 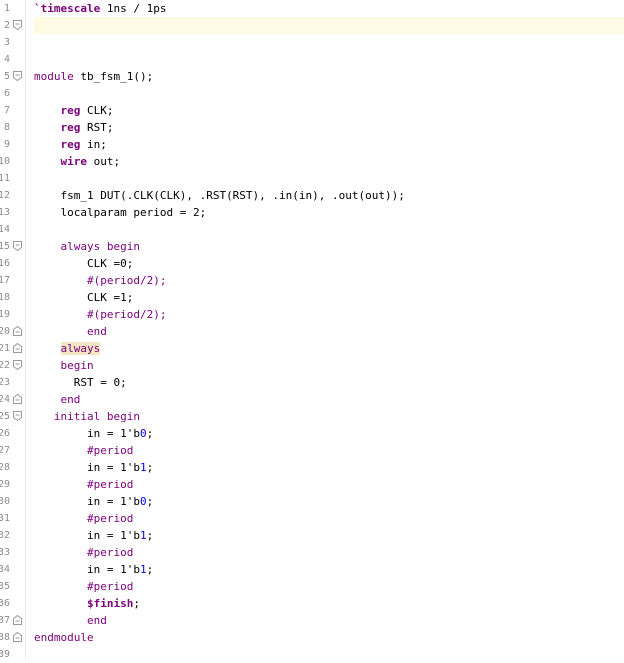 What do you see at coordinates (312, 246) in the screenshot?
I see `code-line: 15 always begin` at bounding box center [312, 246].